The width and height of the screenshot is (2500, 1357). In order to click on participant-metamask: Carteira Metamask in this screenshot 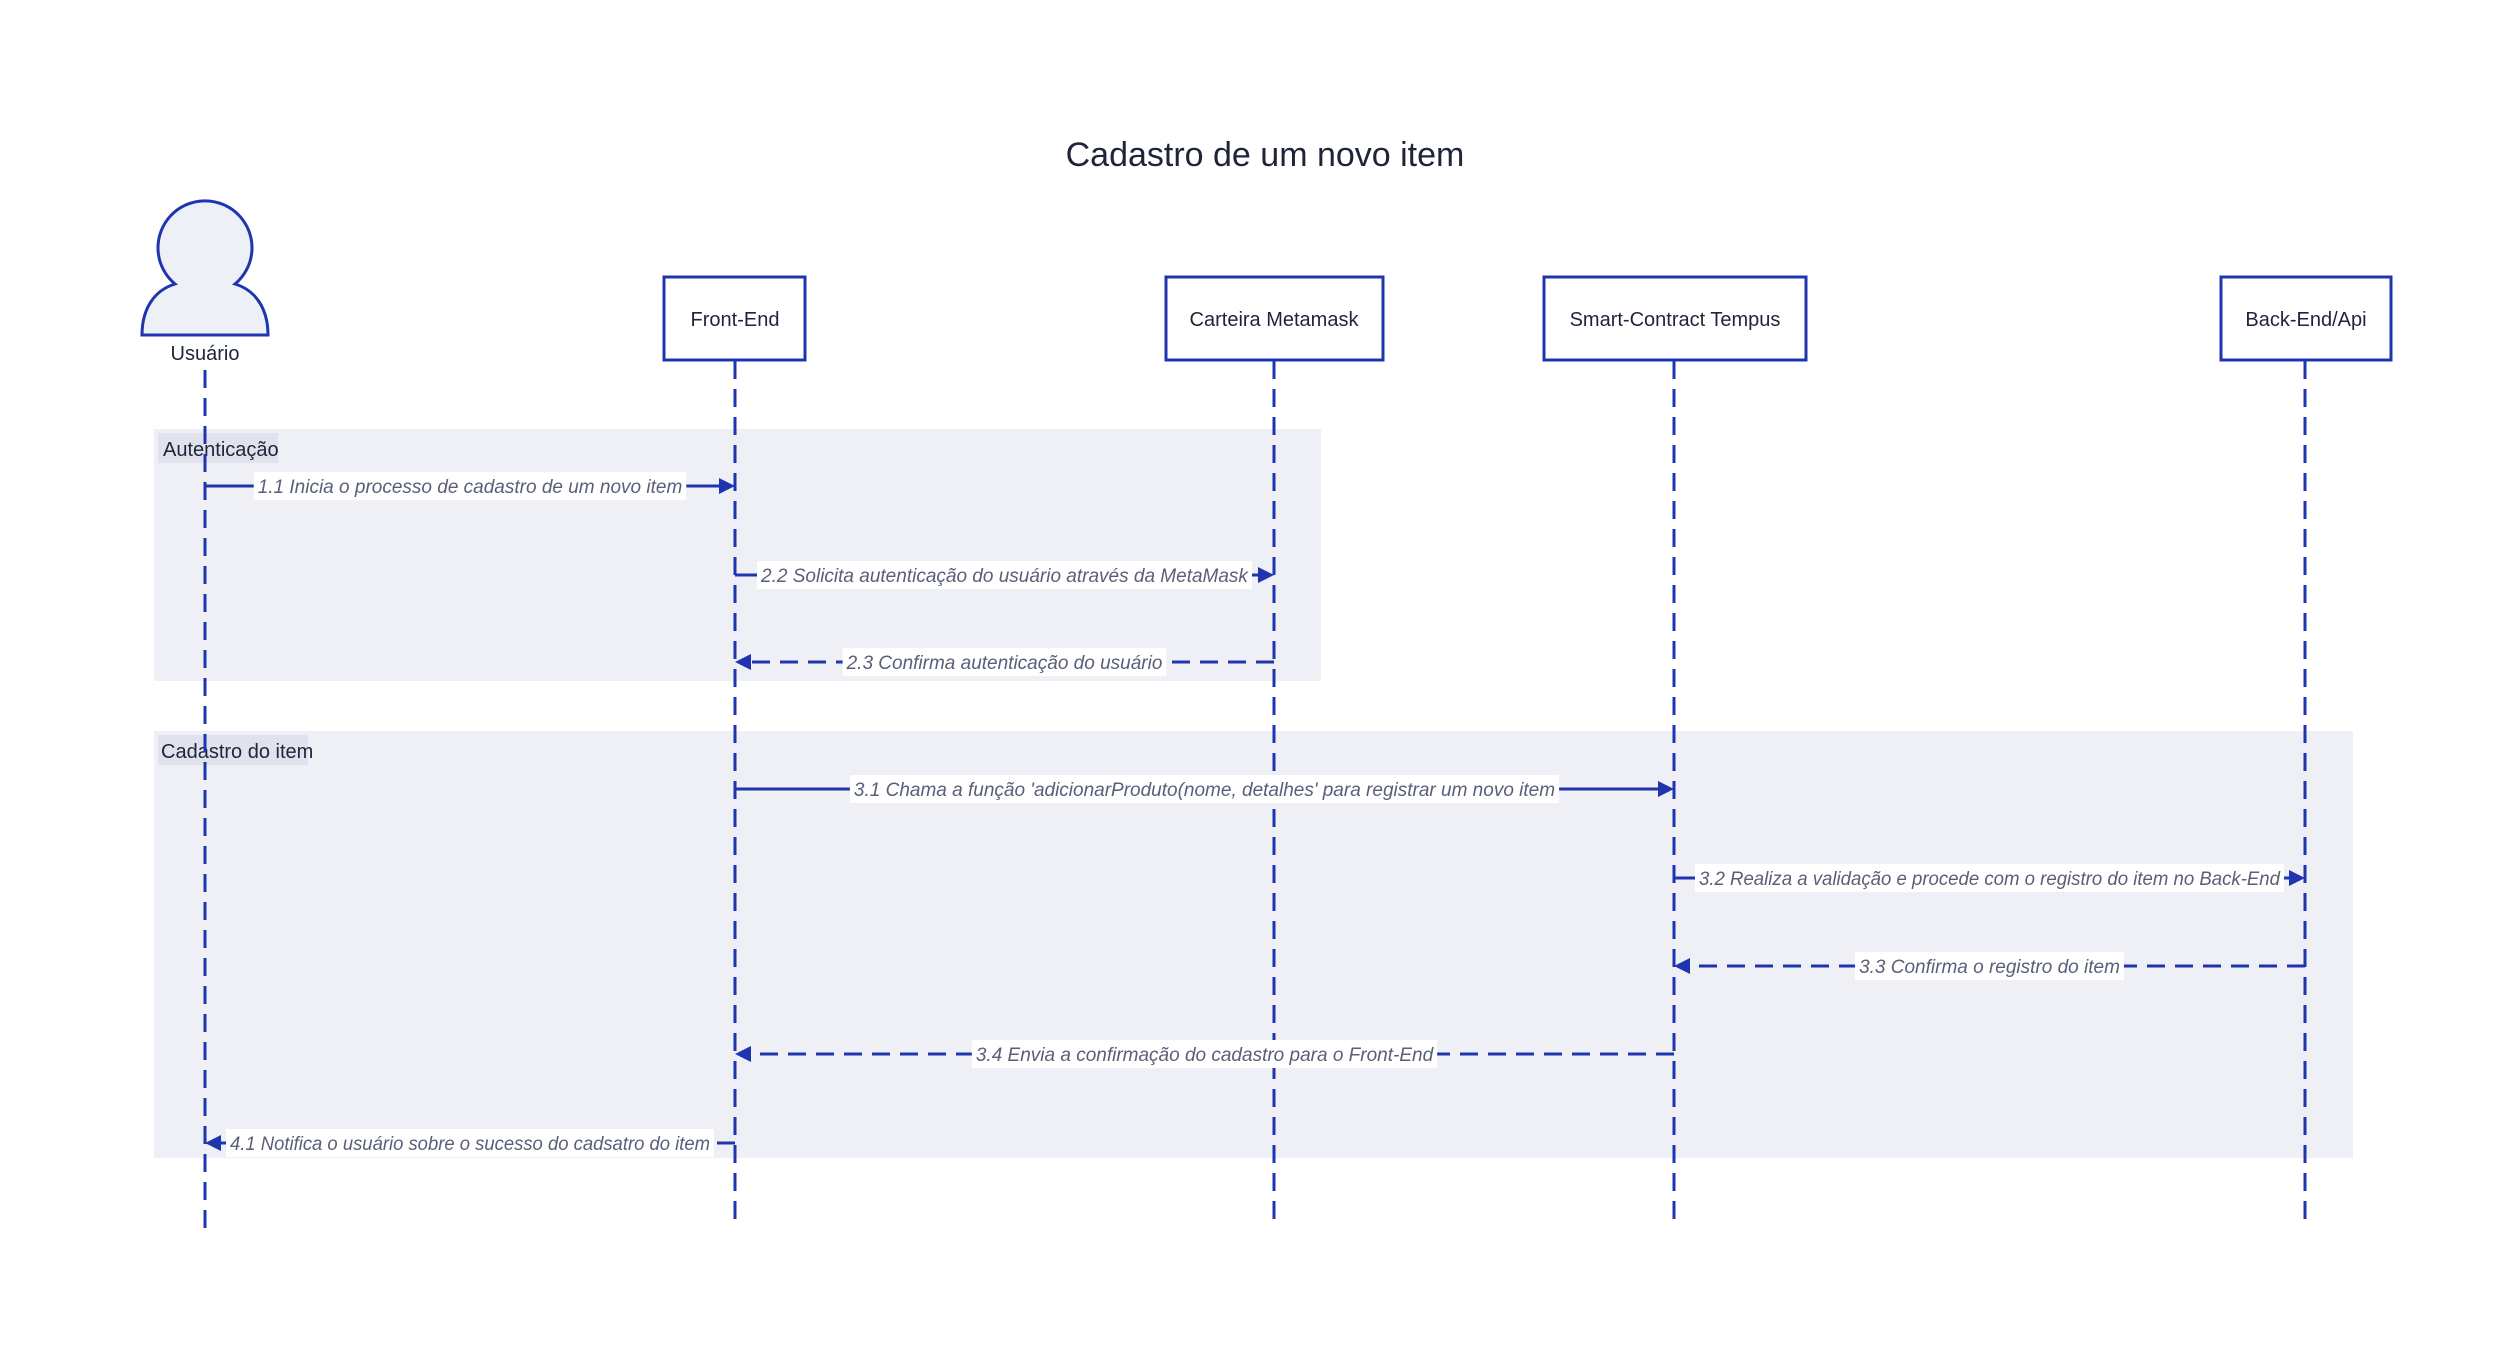, I will do `click(1274, 318)`.